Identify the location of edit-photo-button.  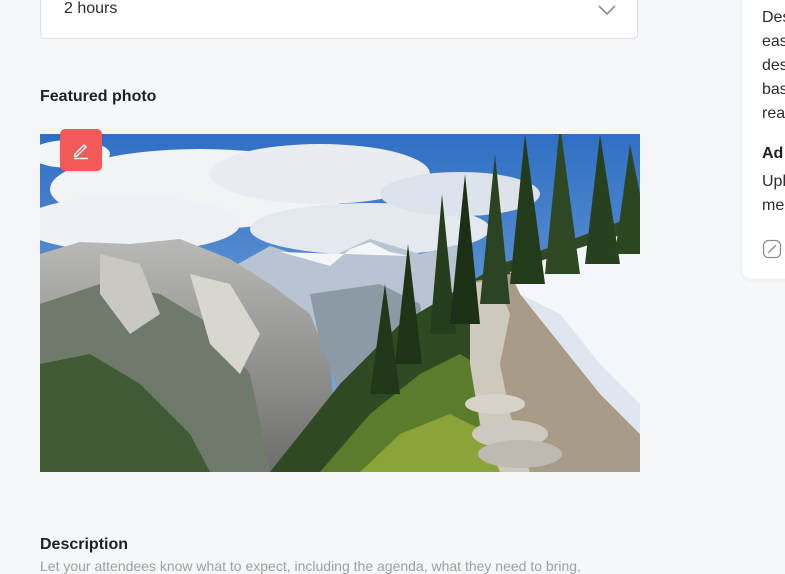
(81, 150).